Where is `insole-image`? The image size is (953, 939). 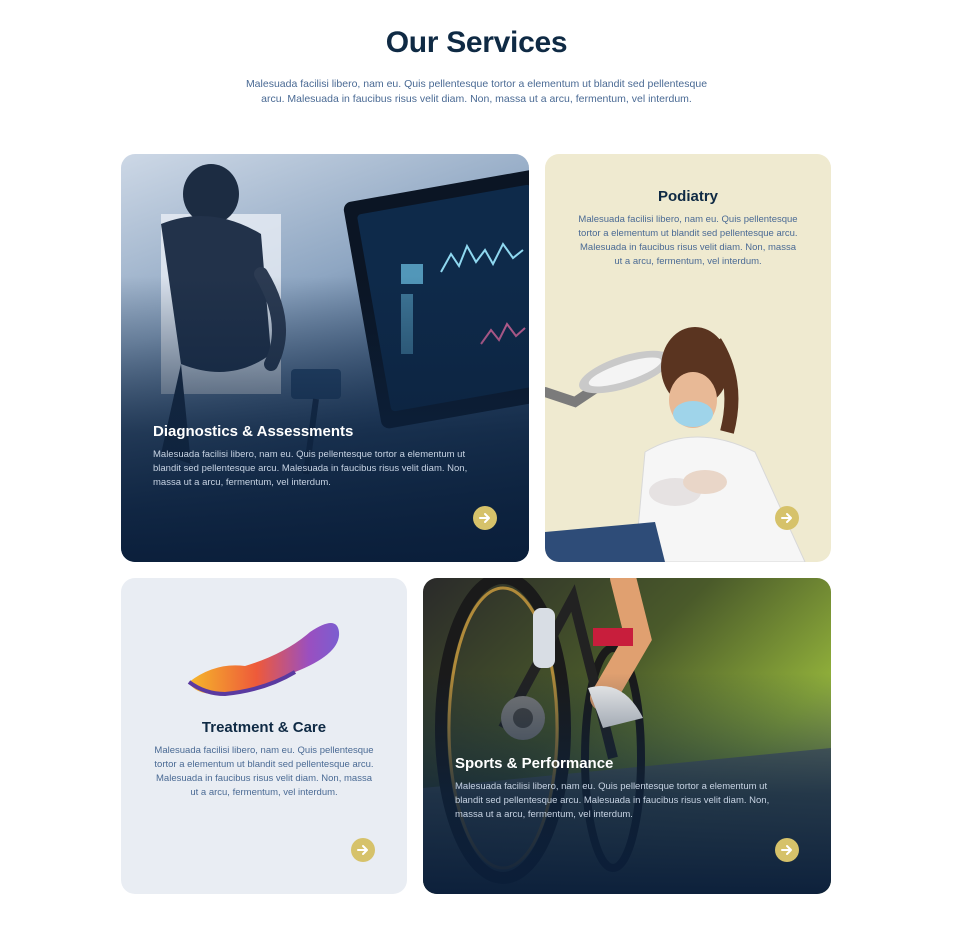 insole-image is located at coordinates (263, 660).